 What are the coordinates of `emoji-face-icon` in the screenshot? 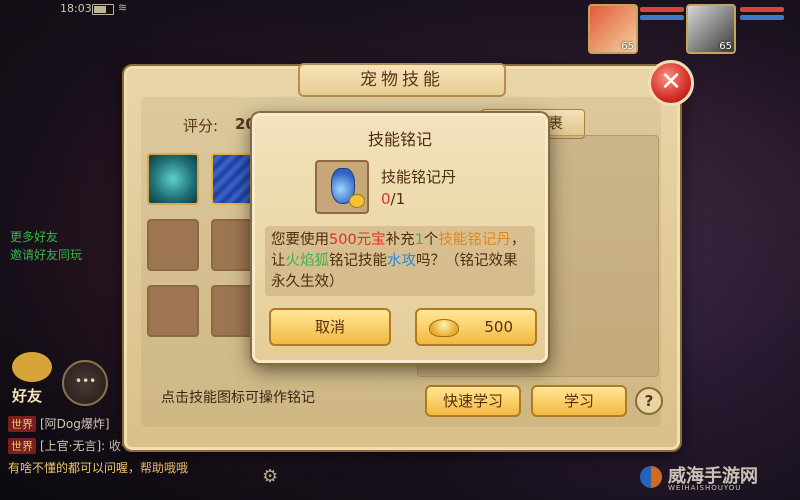 It's located at (32, 367).